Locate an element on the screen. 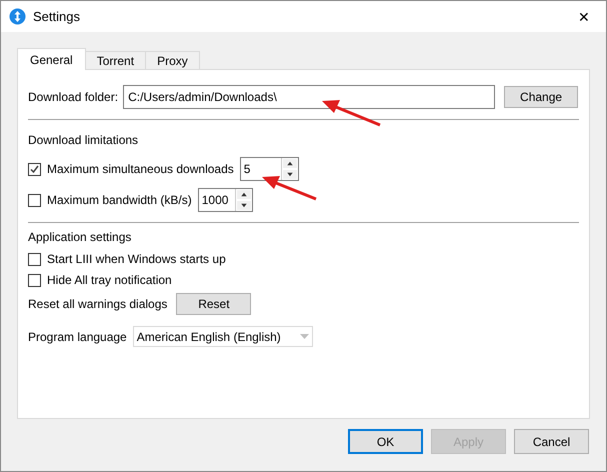  dialog-button: Cancel is located at coordinates (551, 441).